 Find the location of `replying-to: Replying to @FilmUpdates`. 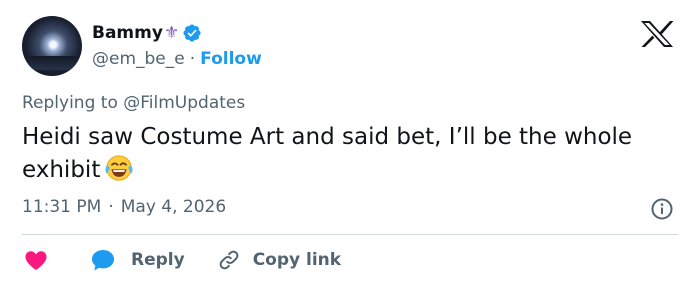

replying-to: Replying to @FilmUpdates is located at coordinates (133, 103).